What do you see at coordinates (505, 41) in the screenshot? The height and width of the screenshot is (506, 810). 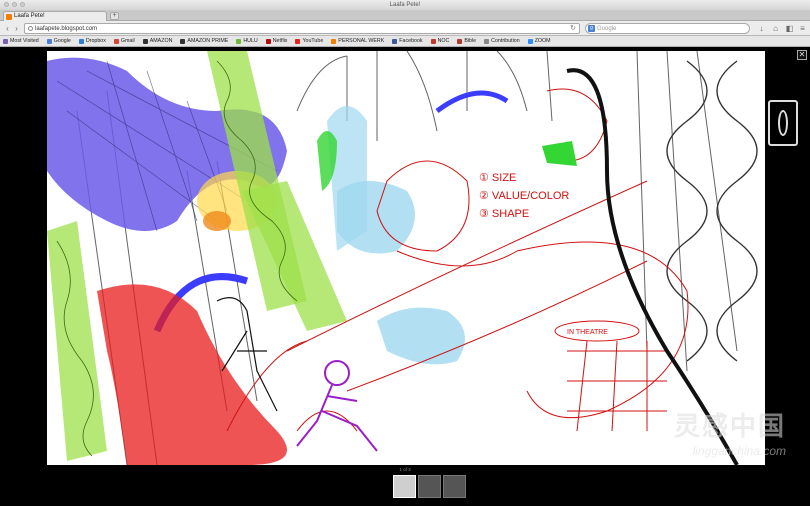 I see `bookmark-label: Contribution` at bounding box center [505, 41].